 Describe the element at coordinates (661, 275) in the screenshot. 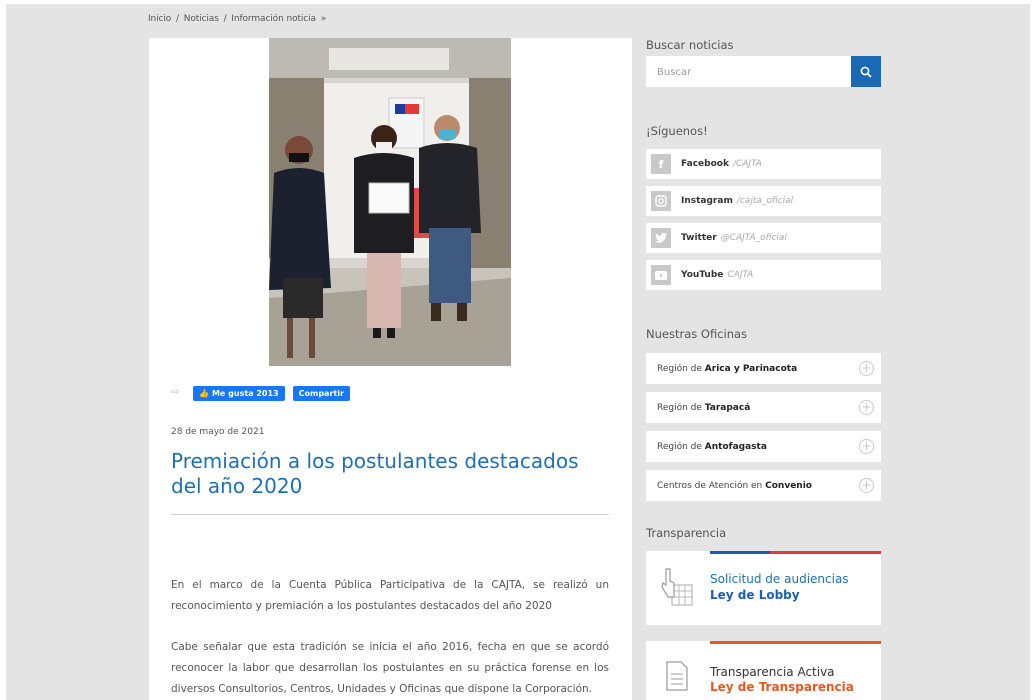

I see `youtube-icon` at that location.